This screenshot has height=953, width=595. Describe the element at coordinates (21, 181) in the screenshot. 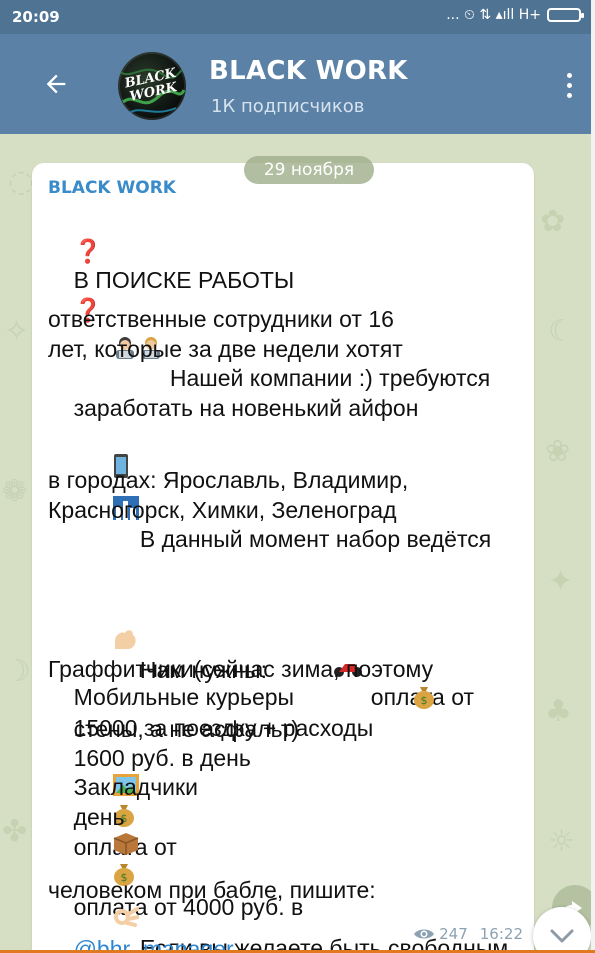

I see `doodle-pattern: ◌` at that location.